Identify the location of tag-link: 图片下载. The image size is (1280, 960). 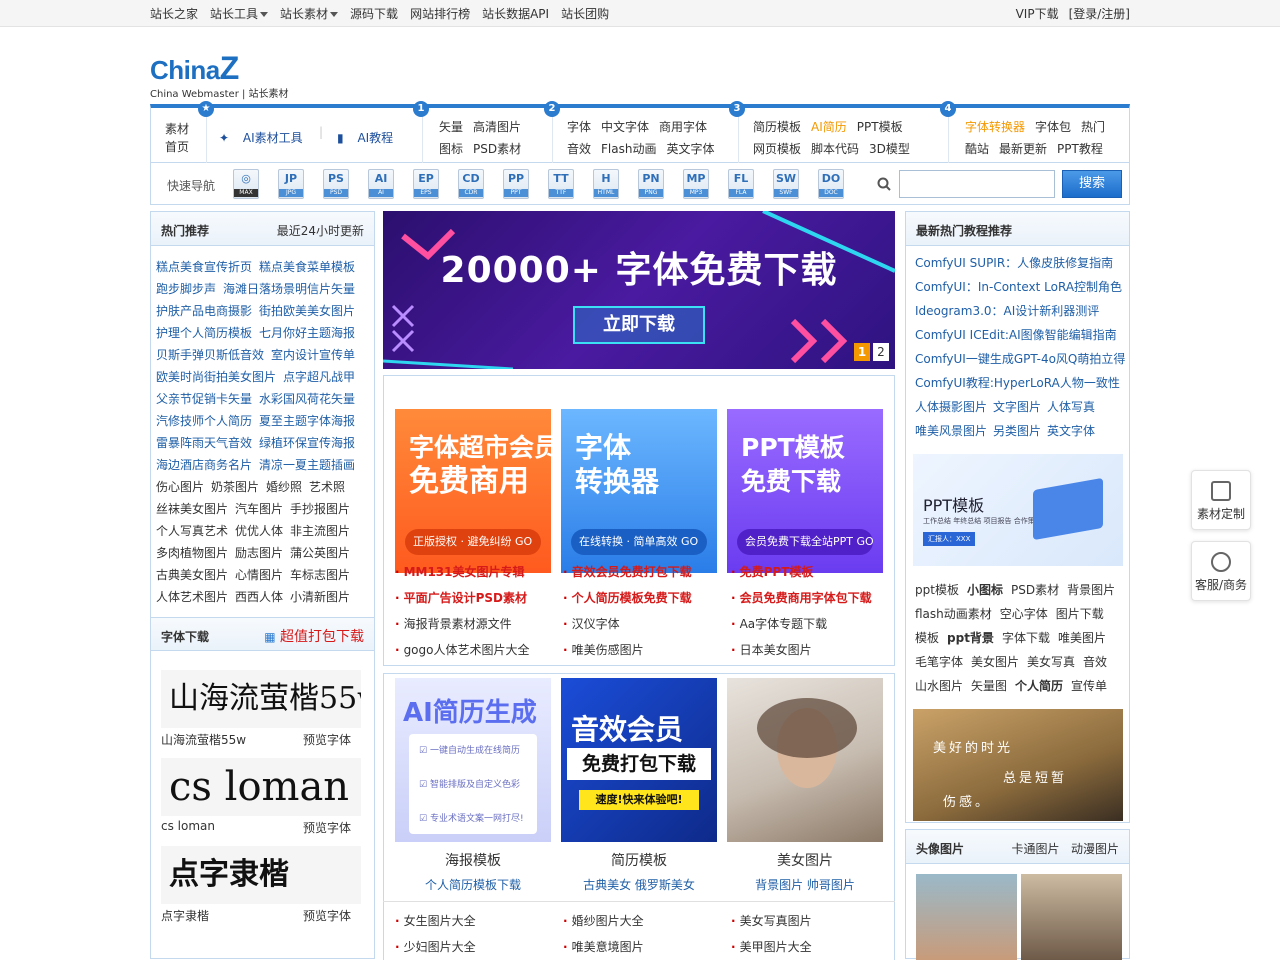
(1080, 614).